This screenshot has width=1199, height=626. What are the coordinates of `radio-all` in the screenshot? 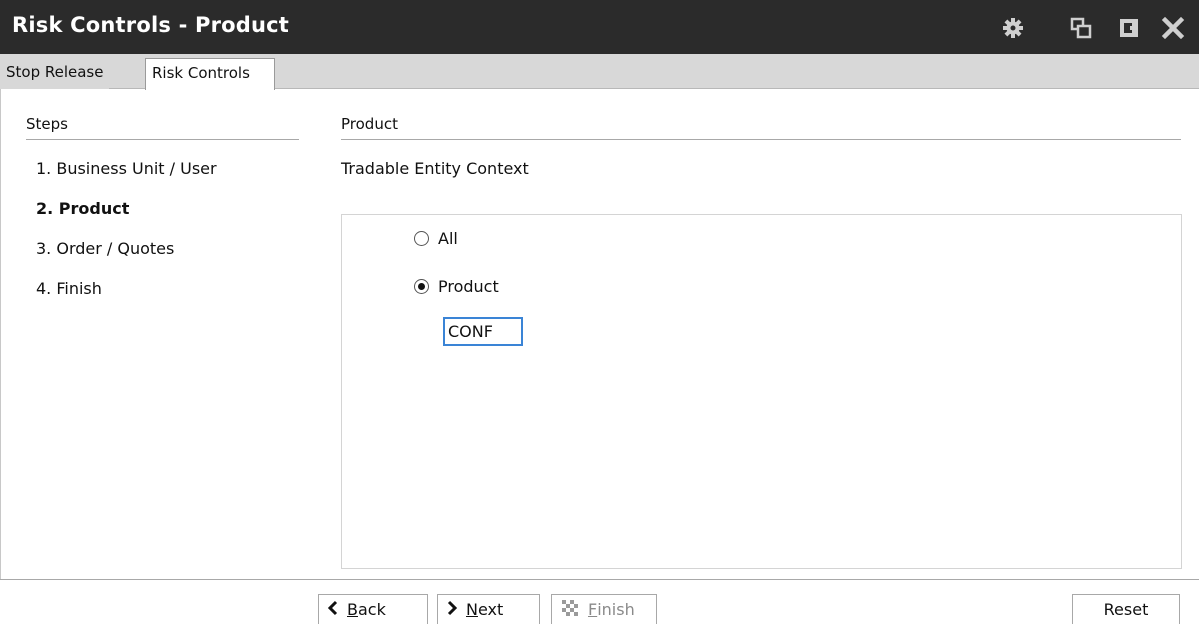 It's located at (421, 238).